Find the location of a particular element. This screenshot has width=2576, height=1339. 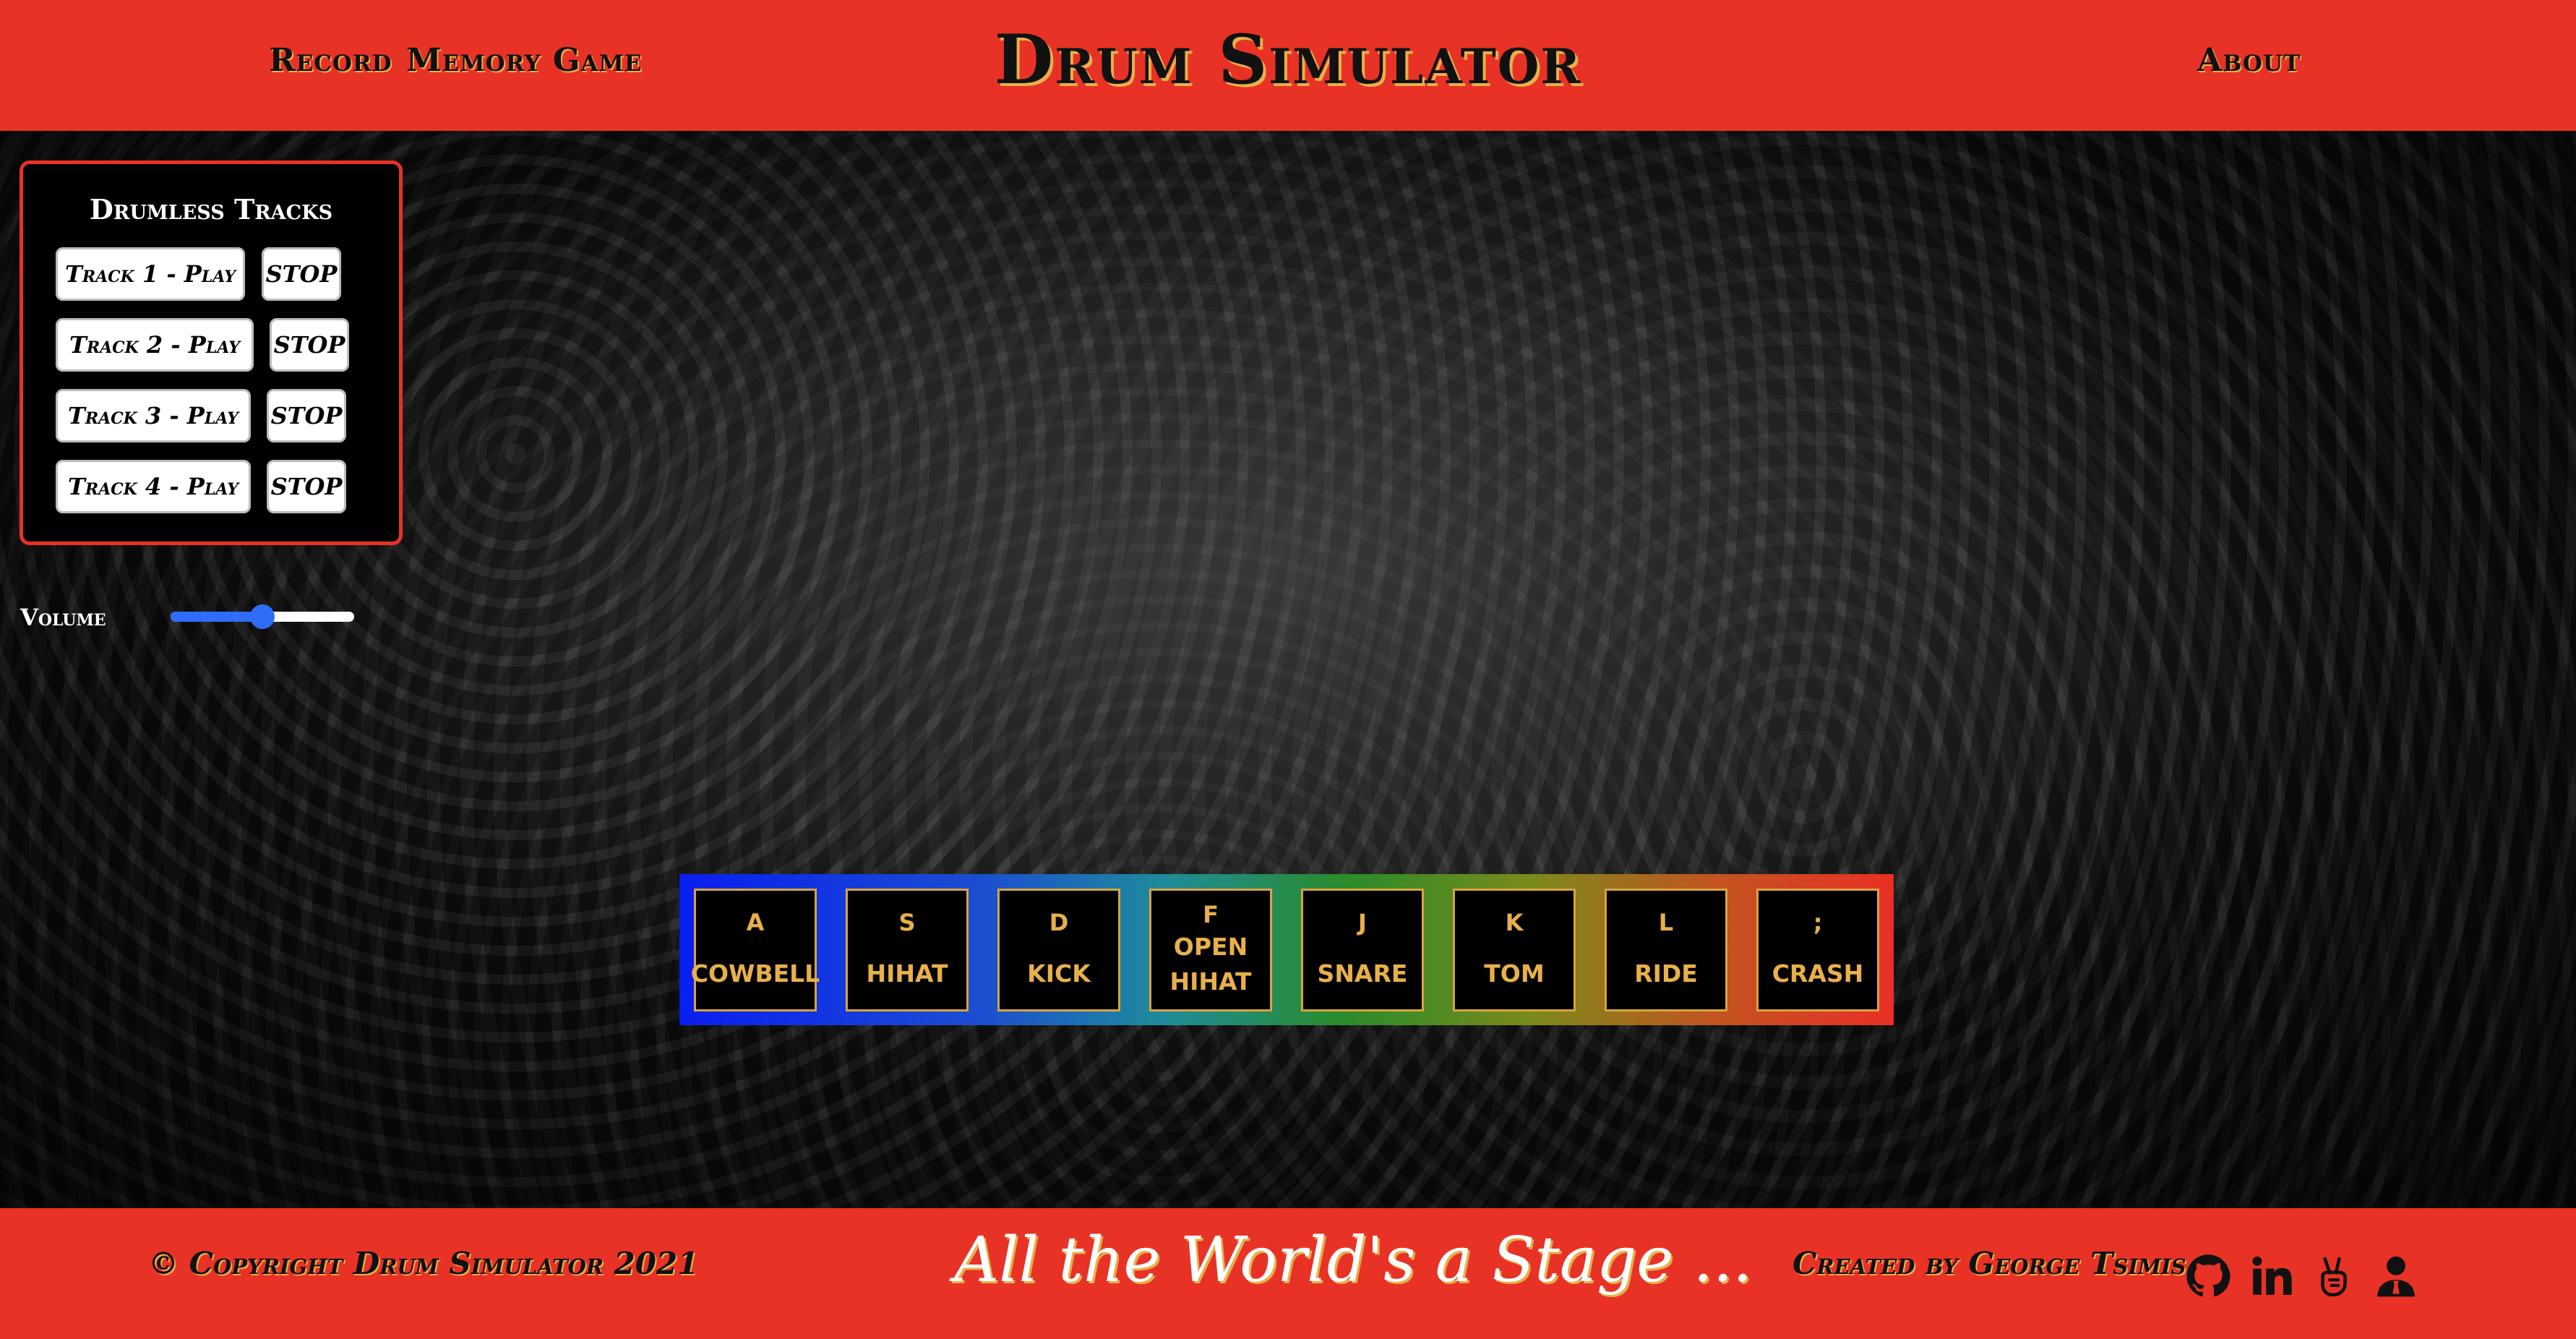

pad-key-label: D is located at coordinates (1059, 922).